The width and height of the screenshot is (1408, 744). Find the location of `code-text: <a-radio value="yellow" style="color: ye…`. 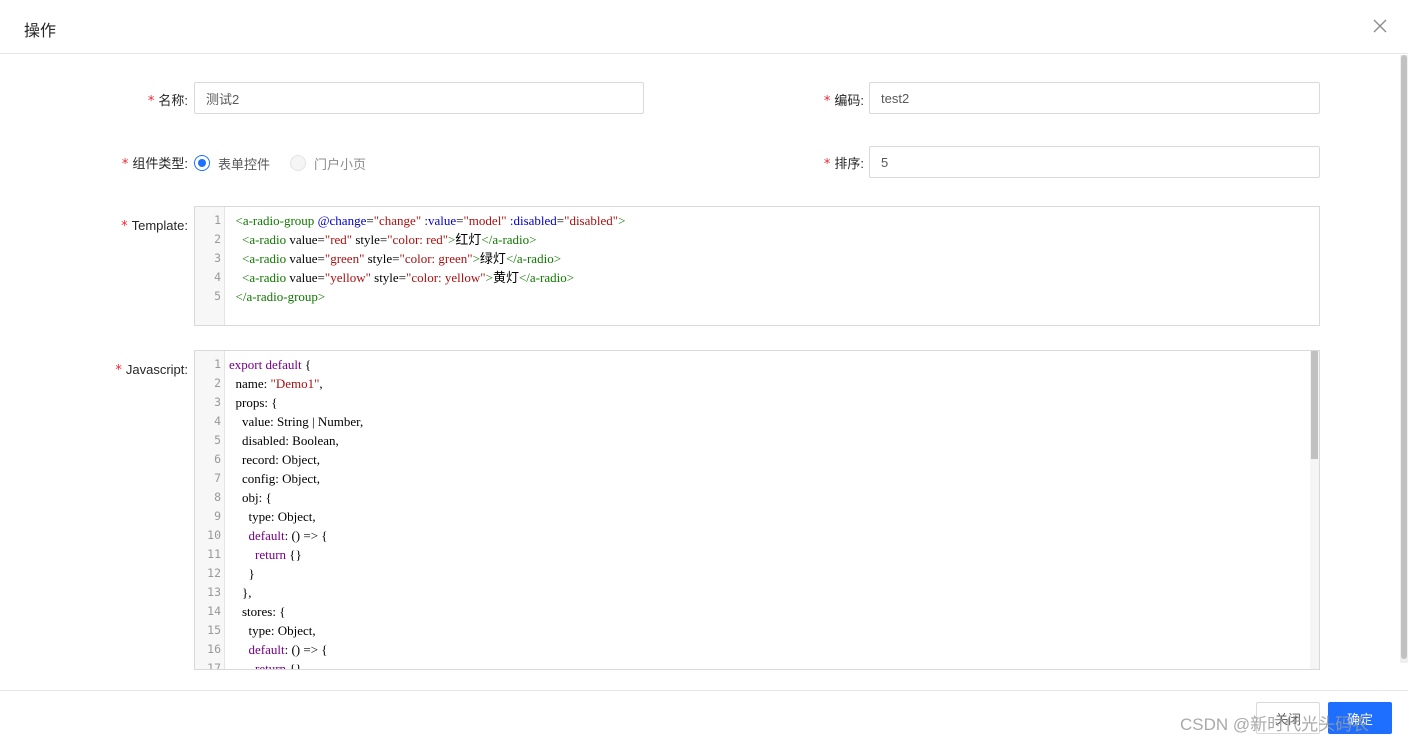

code-text: <a-radio value="yellow" style="color: ye… is located at coordinates (408, 277).